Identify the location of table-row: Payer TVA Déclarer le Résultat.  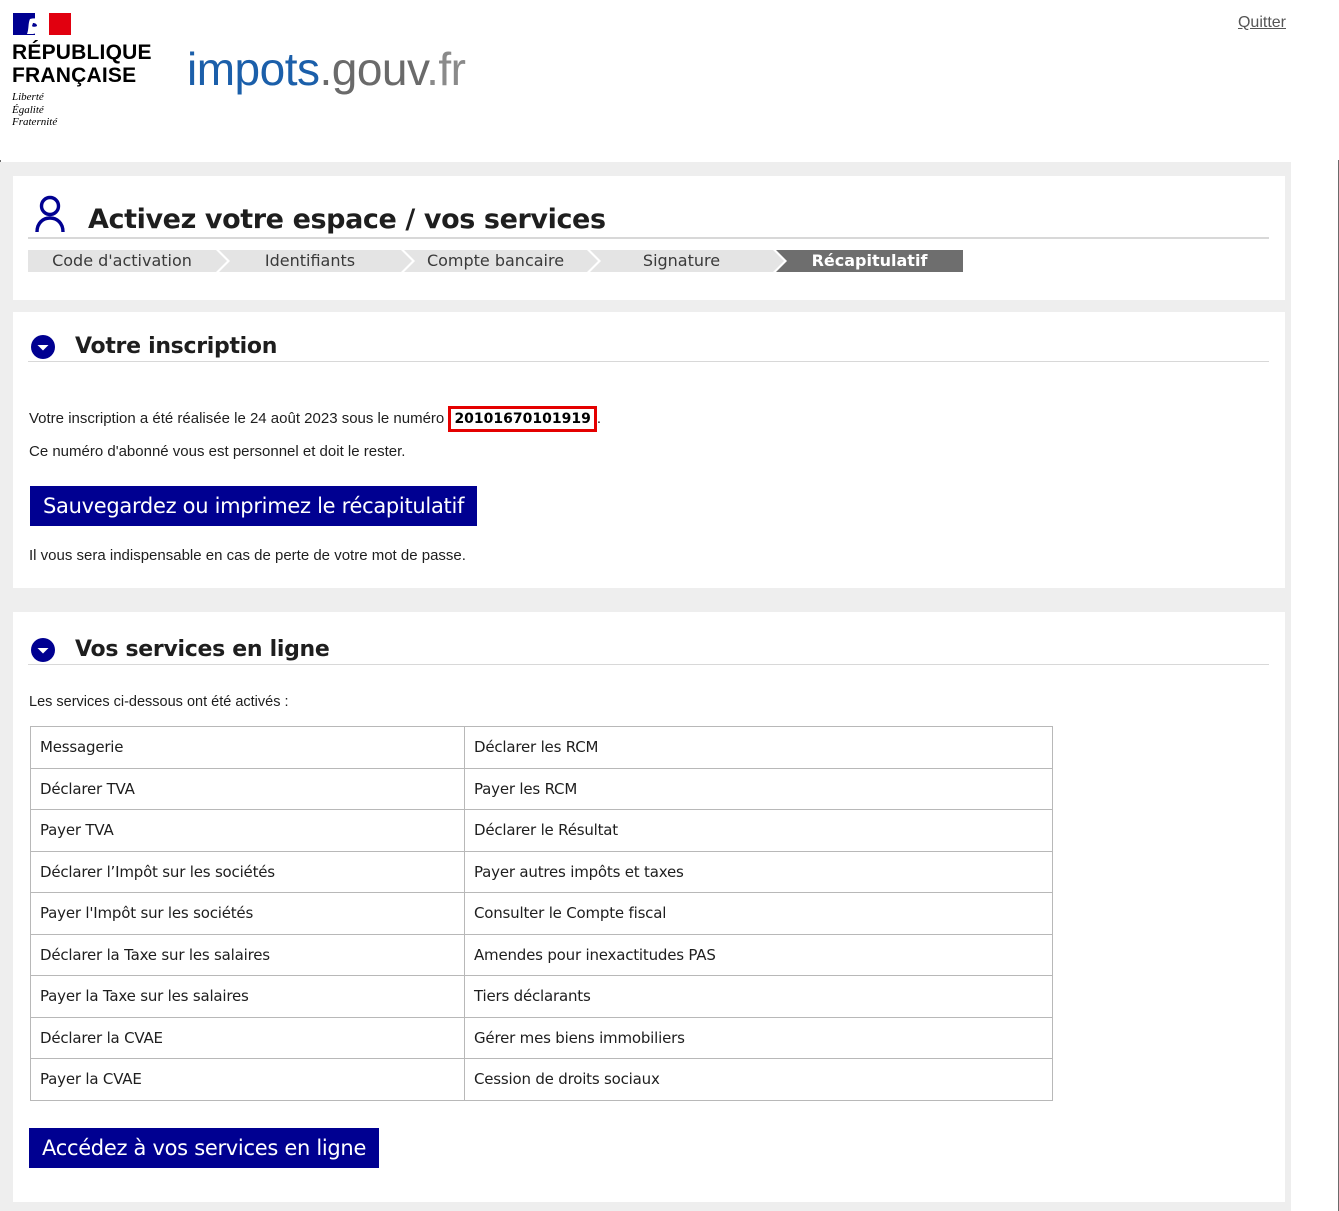
(541, 830).